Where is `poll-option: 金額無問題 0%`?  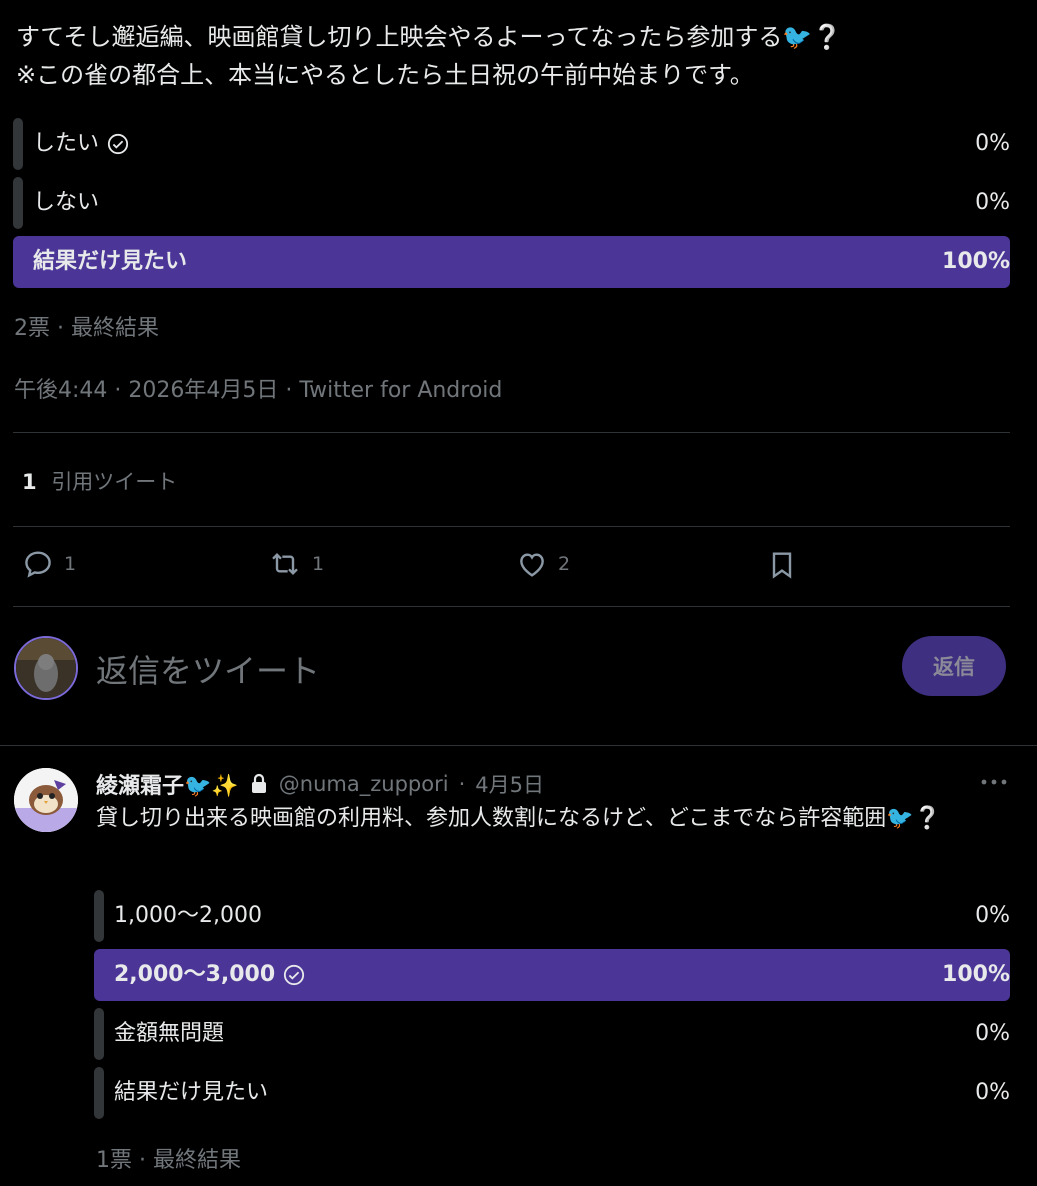
poll-option: 金額無問題 0% is located at coordinates (552, 1034).